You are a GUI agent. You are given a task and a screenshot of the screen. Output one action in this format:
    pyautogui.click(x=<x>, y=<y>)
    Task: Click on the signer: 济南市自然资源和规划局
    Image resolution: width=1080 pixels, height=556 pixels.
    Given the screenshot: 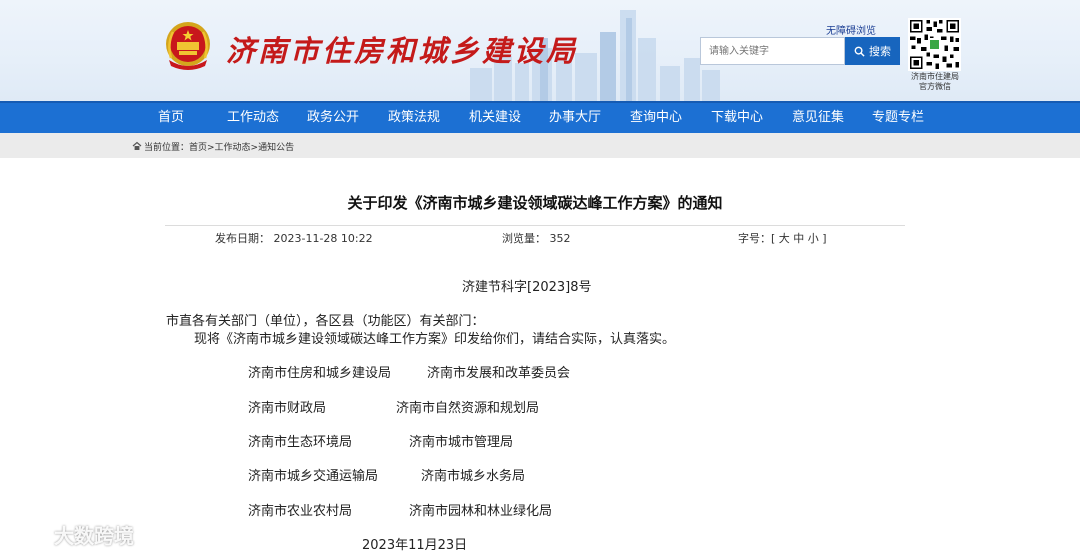 What is the action you would take?
    pyautogui.click(x=468, y=408)
    